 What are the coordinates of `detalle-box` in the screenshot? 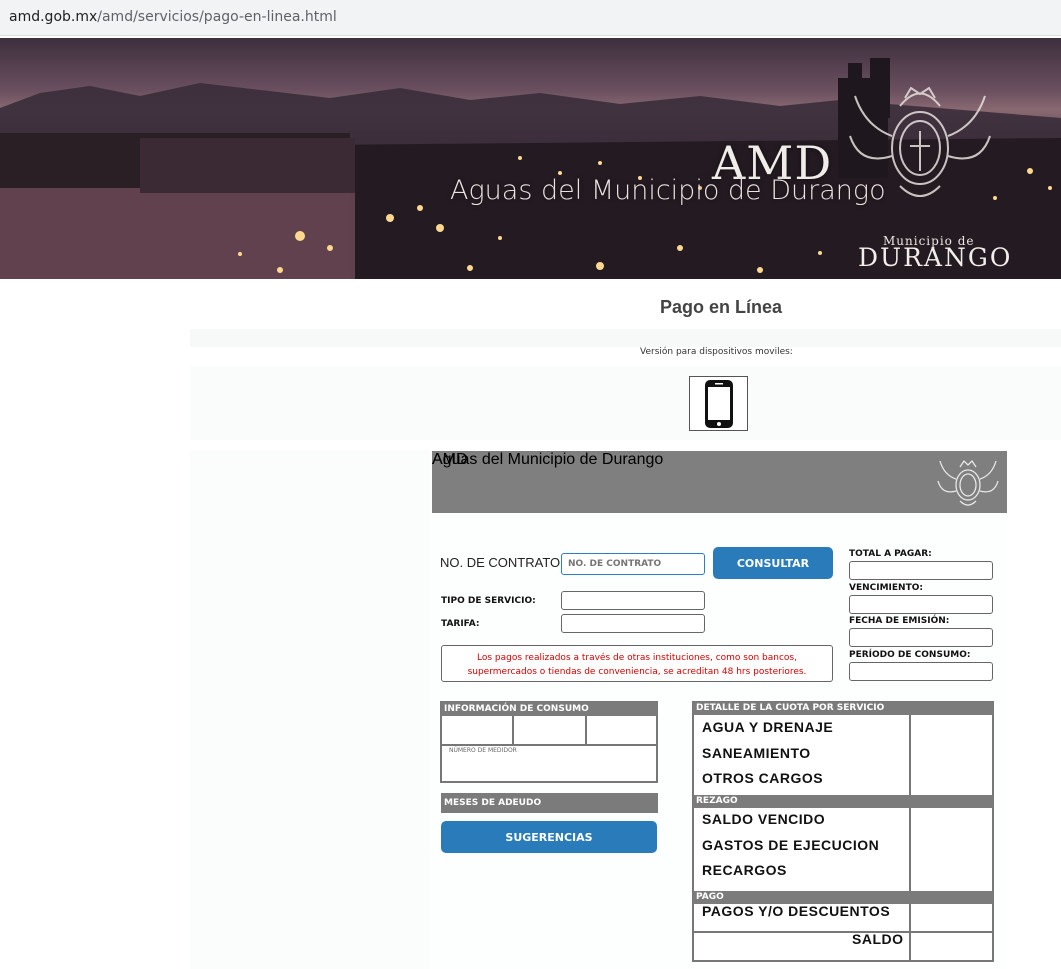 It's located at (843, 831).